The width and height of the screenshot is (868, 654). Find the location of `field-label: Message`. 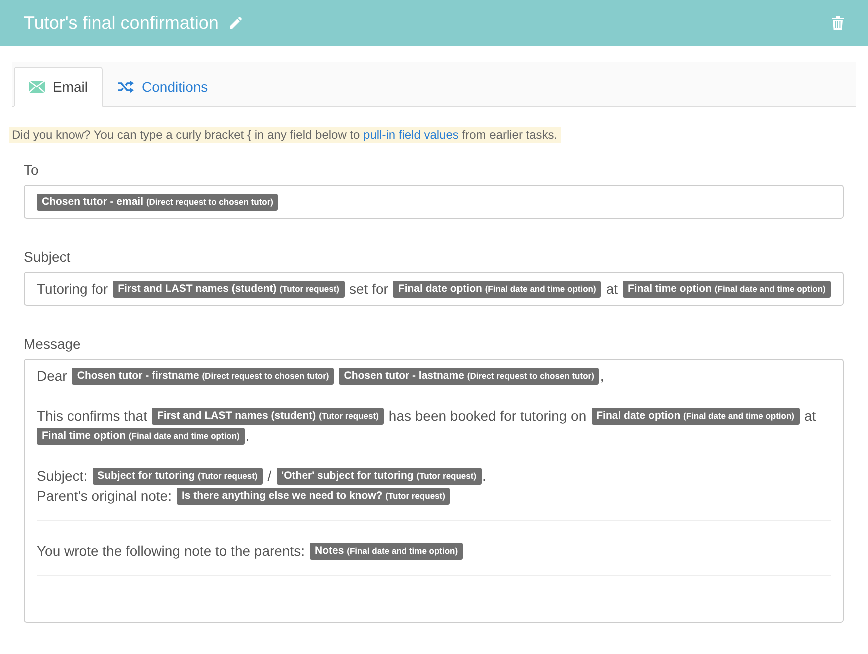

field-label: Message is located at coordinates (53, 344).